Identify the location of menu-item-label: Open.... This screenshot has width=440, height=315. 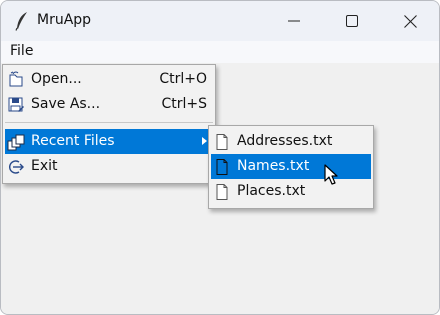
(56, 79).